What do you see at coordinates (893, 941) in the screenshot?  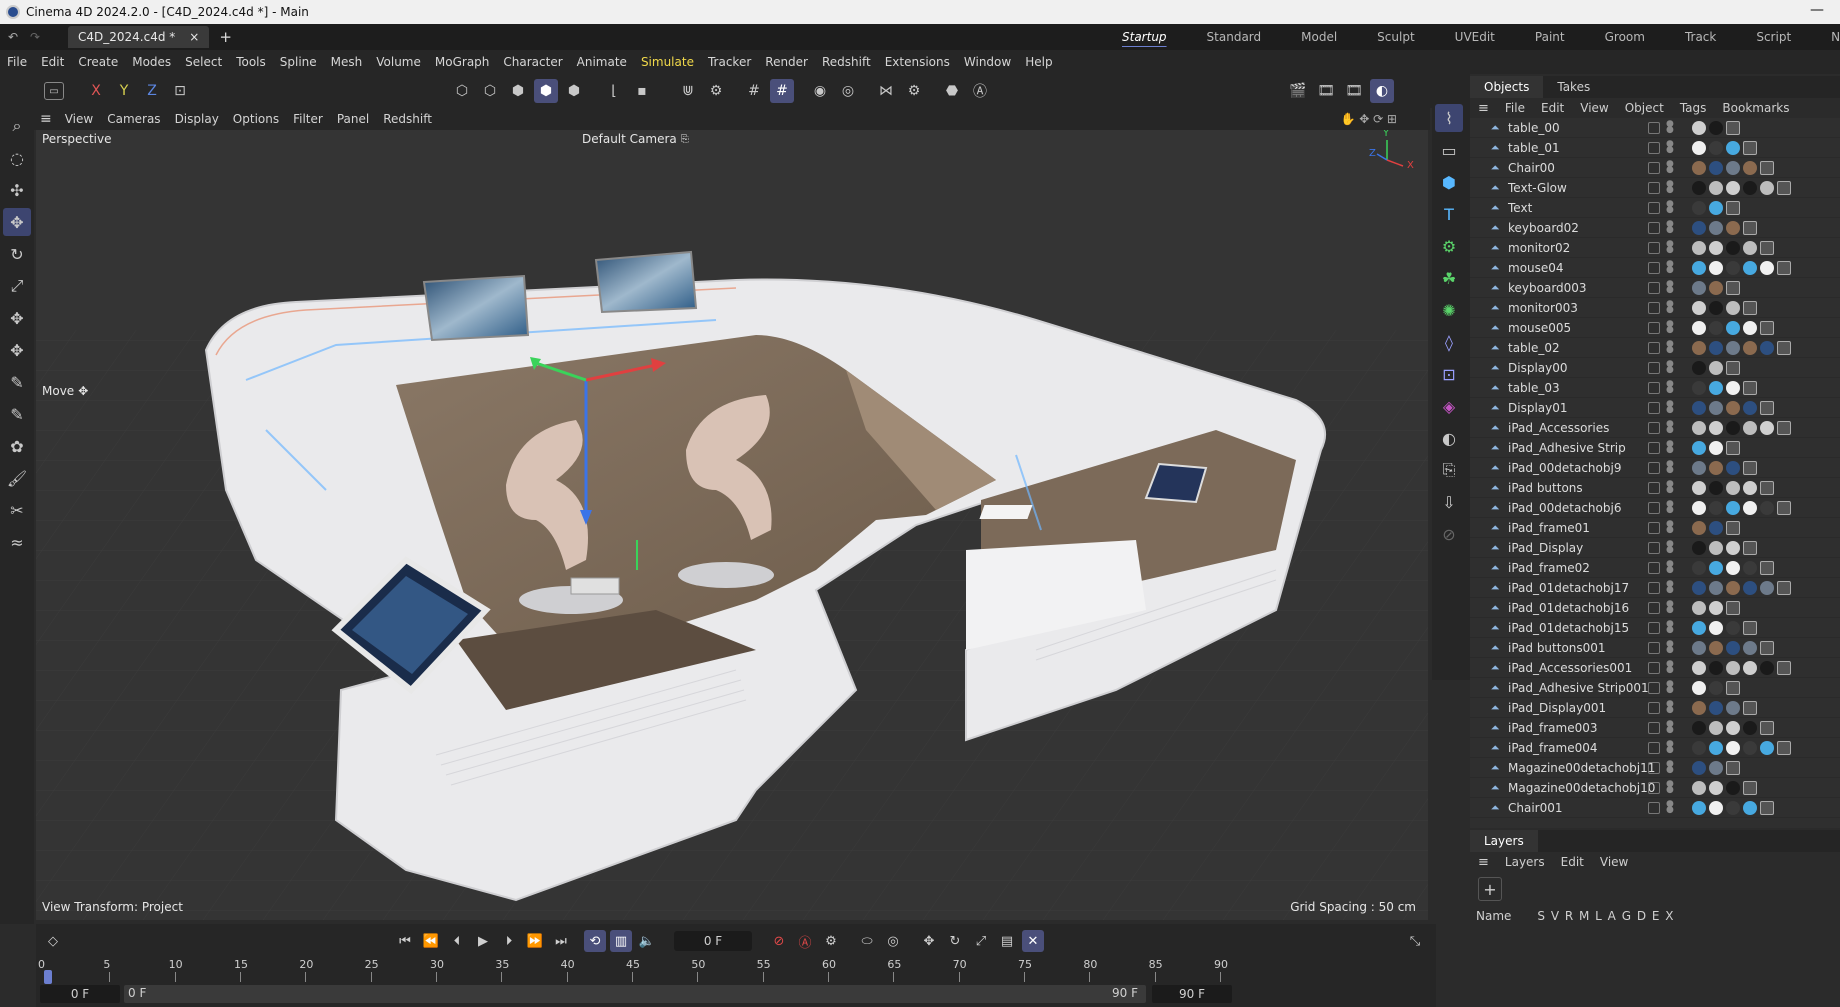 I see `motion-record-icon: ◎` at bounding box center [893, 941].